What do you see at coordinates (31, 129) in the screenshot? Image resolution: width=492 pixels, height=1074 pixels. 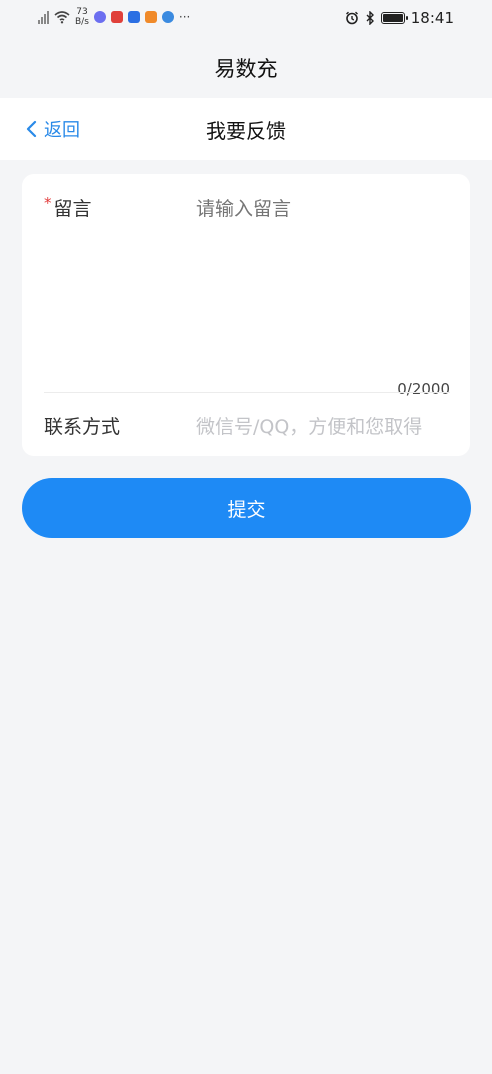 I see `chevron-left-icon` at bounding box center [31, 129].